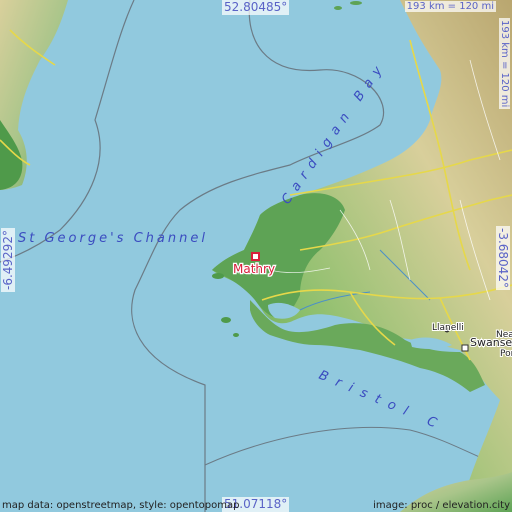  I want to click on scale-bar-horizontal: 193 km = 120 mi, so click(450, 6).